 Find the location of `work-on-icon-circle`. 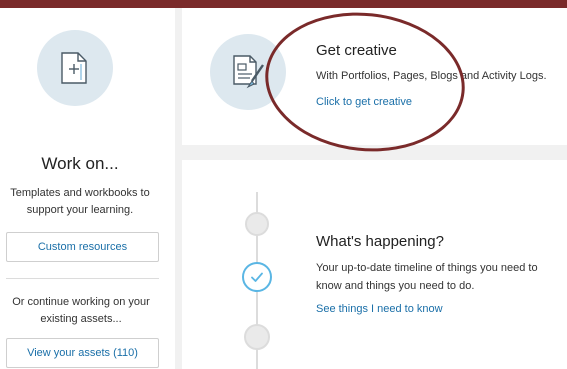

work-on-icon-circle is located at coordinates (75, 68).